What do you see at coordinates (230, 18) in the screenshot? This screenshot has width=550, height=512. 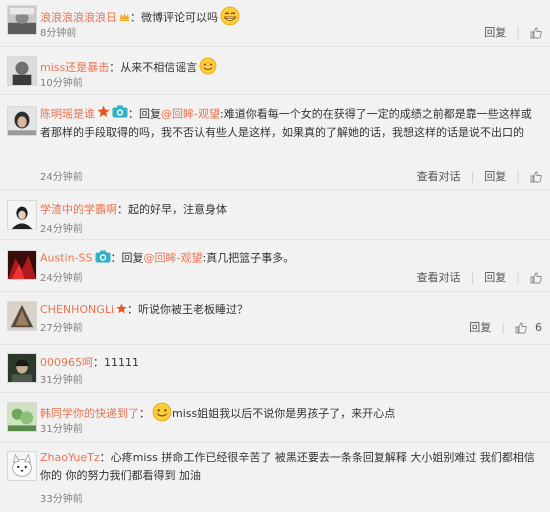 I see `grin-emoji` at bounding box center [230, 18].